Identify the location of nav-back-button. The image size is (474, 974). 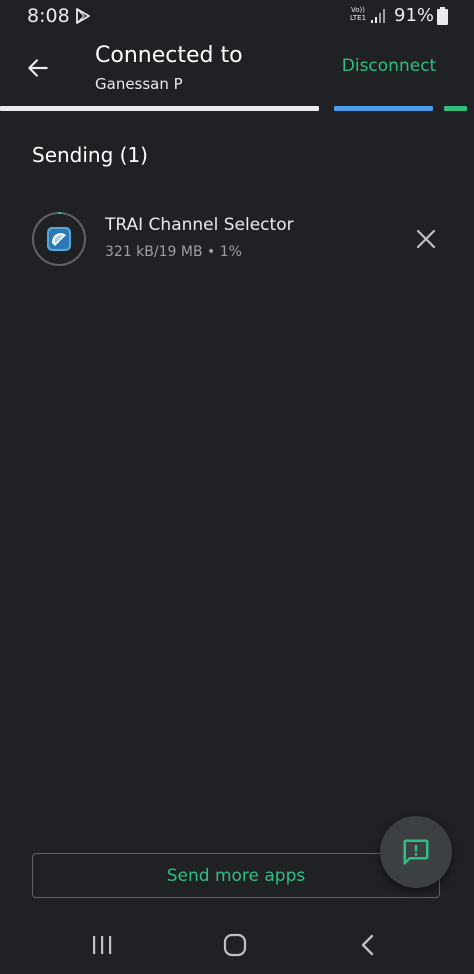
(368, 945).